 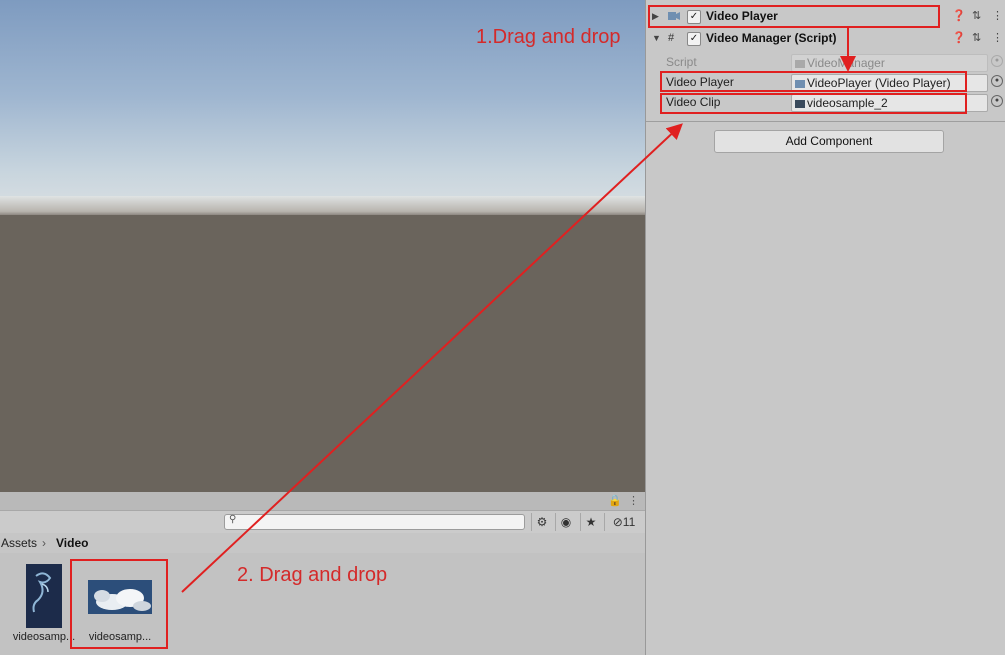 I want to click on divider, so click(x=825, y=121).